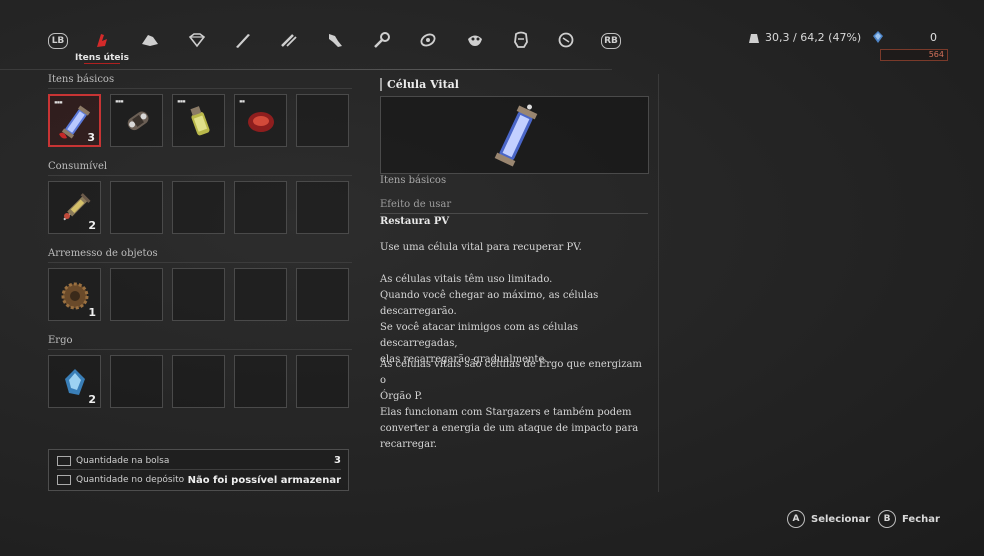  What do you see at coordinates (243, 40) in the screenshot?
I see `weapon-icon` at bounding box center [243, 40].